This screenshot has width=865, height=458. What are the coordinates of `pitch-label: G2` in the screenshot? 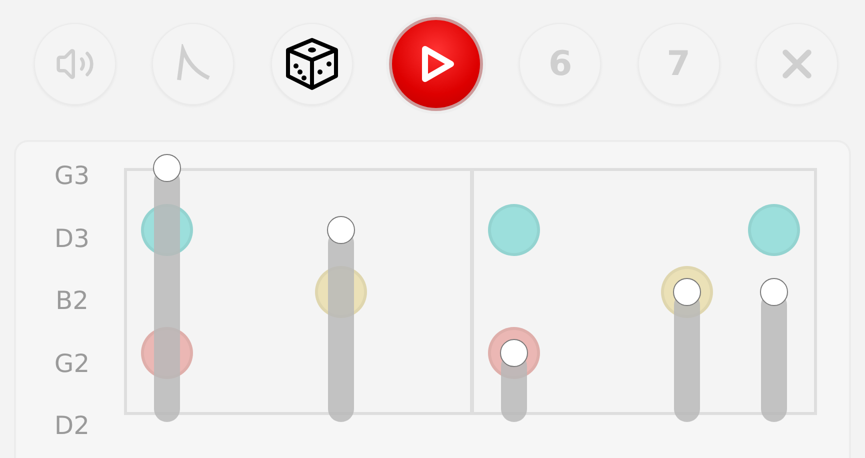 It's located at (72, 363).